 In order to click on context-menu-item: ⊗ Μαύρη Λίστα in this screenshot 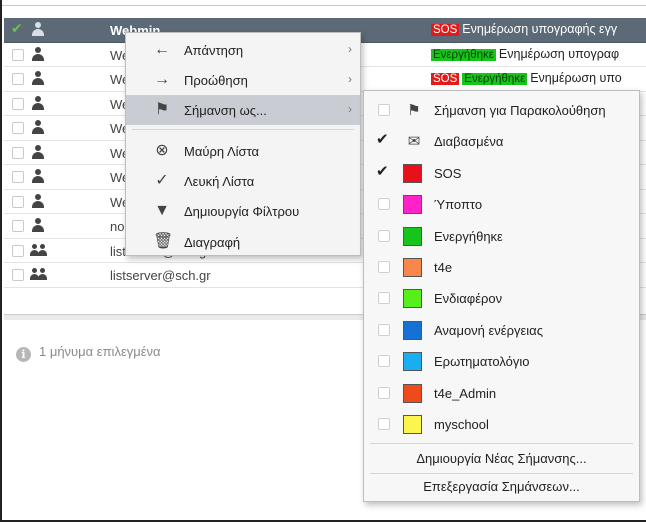, I will do `click(243, 151)`.